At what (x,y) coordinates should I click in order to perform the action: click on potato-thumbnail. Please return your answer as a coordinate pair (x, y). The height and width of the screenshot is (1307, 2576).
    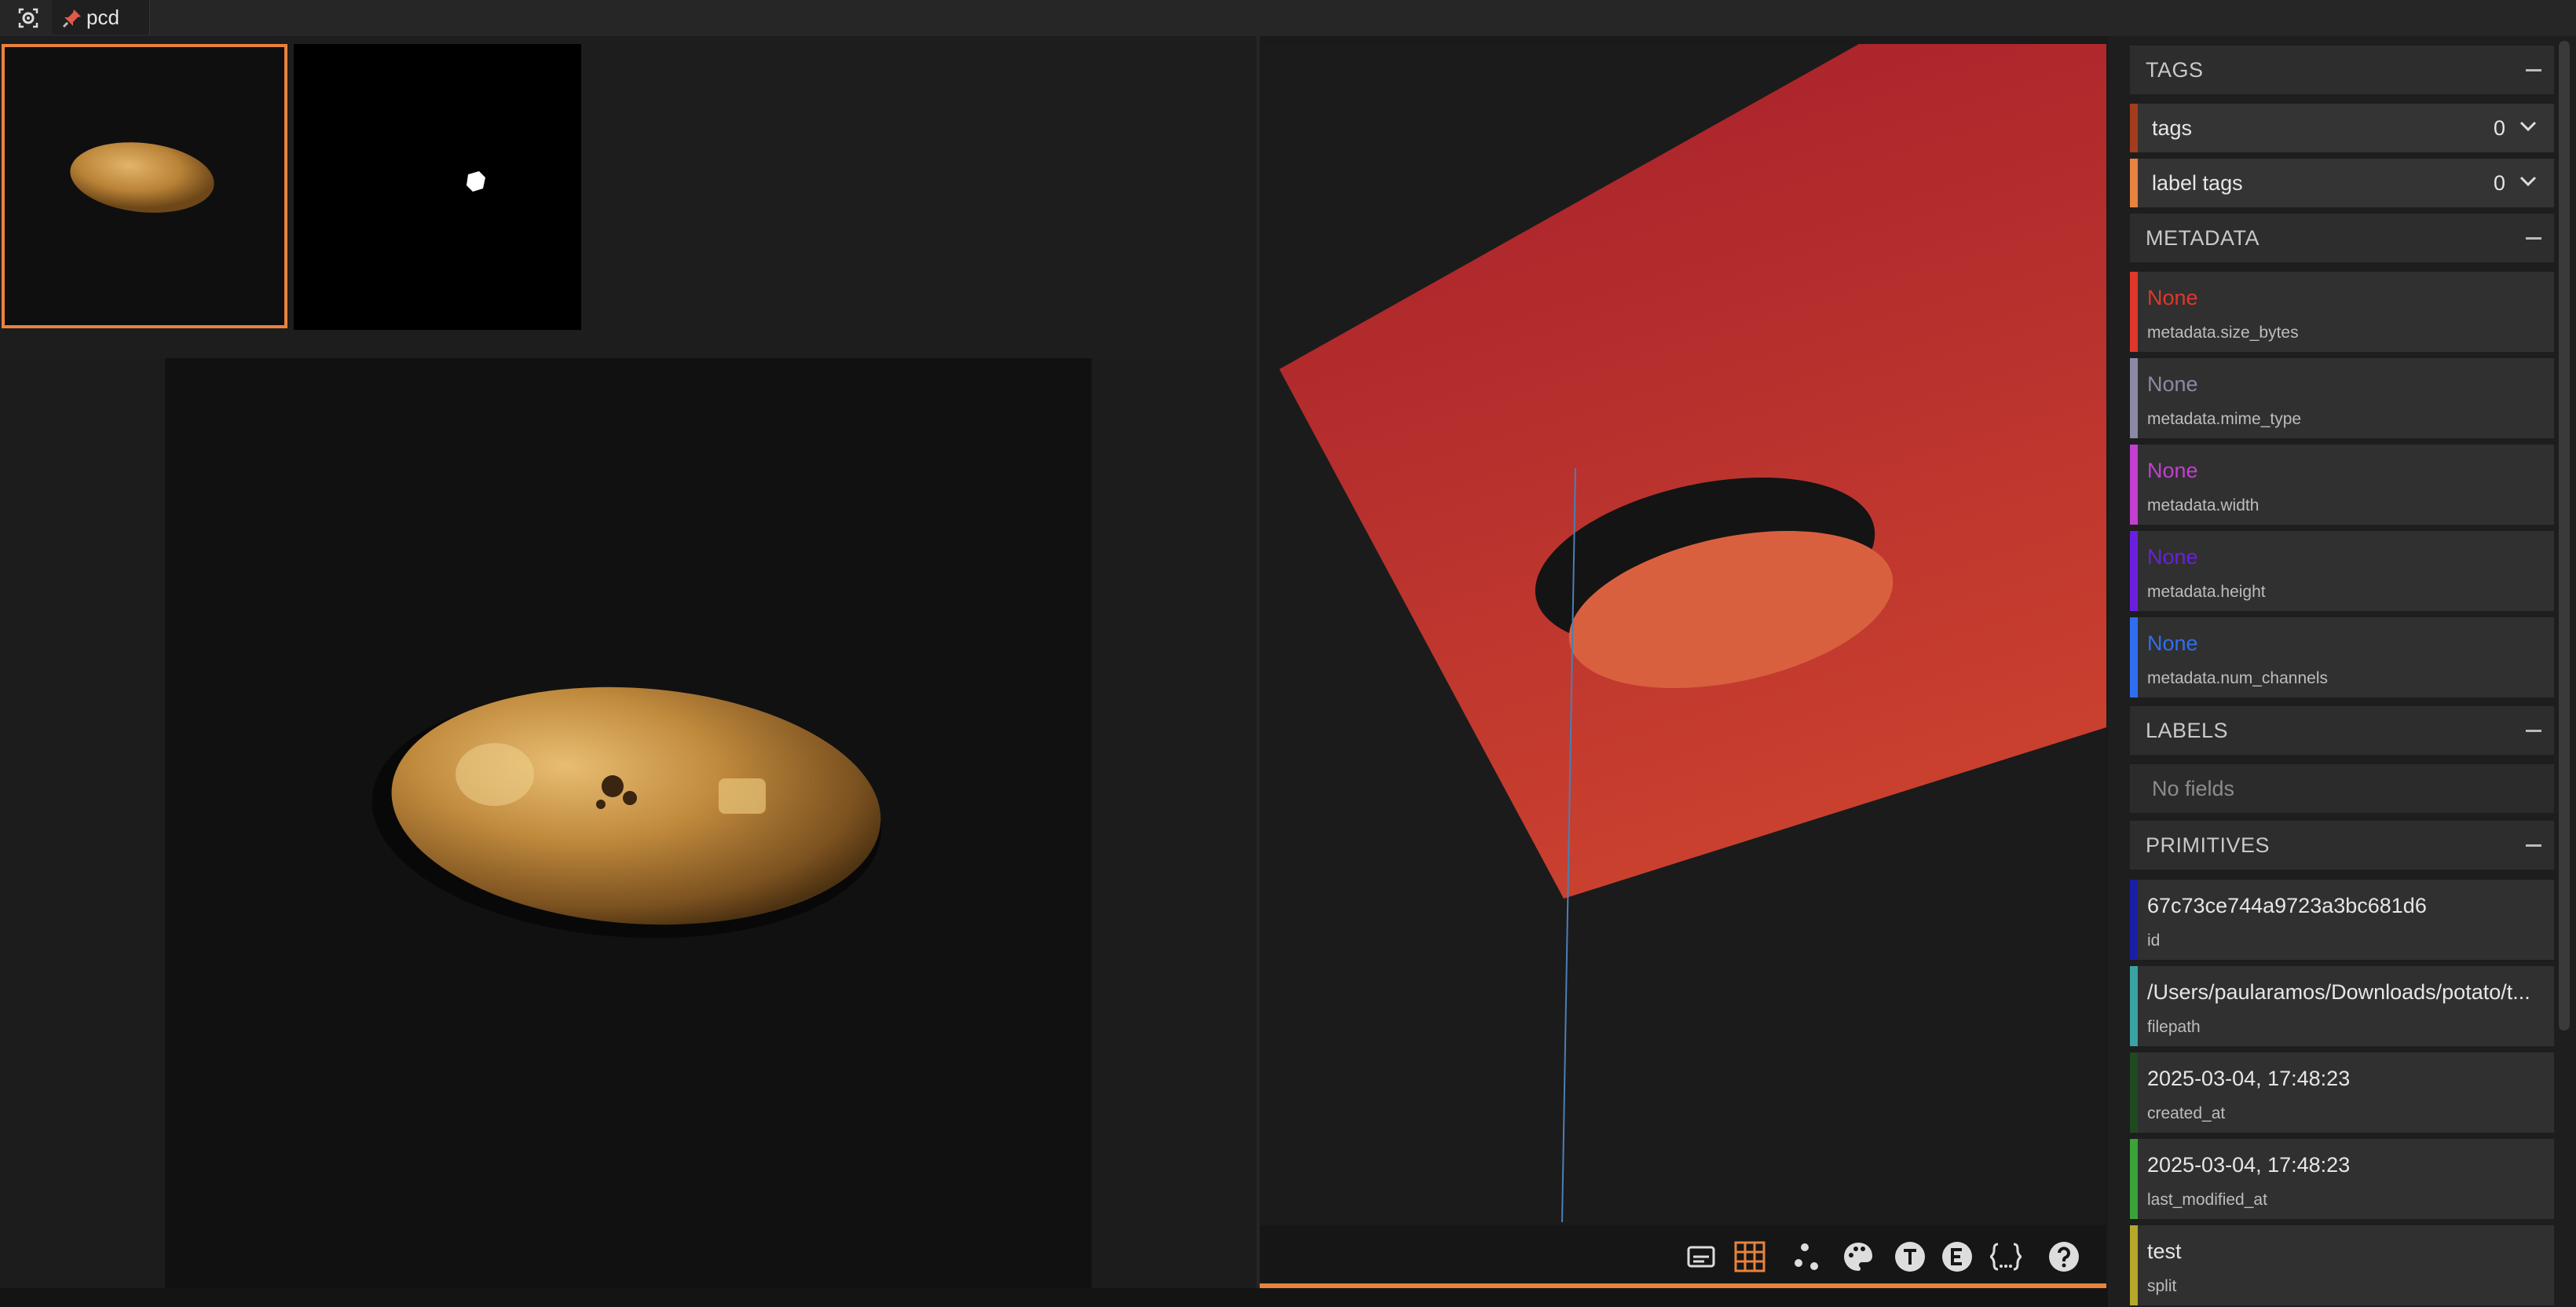
    Looking at the image, I should click on (144, 186).